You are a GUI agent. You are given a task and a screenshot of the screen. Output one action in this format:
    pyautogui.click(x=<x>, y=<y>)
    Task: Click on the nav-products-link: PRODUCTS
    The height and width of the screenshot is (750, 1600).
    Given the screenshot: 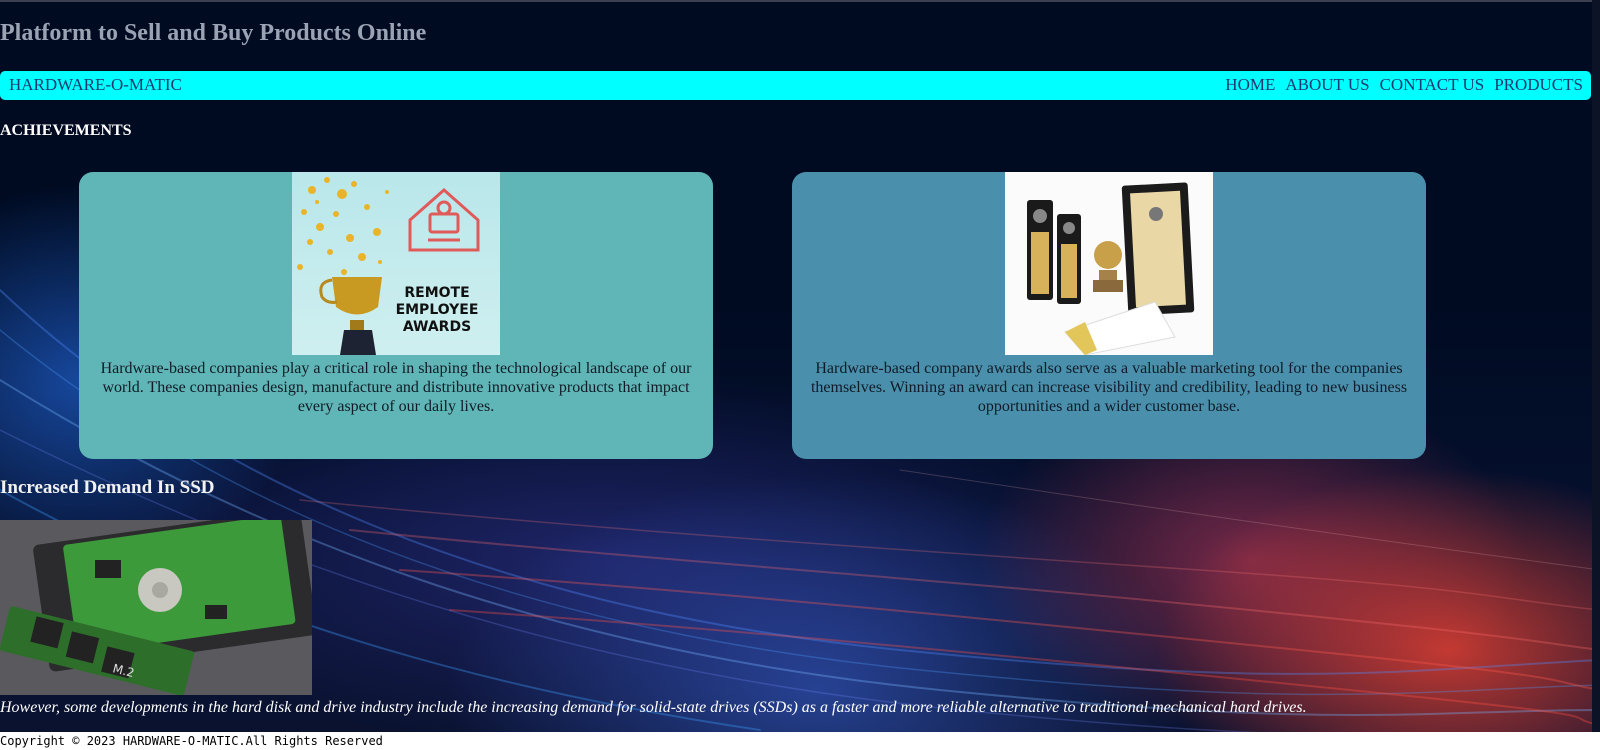 What is the action you would take?
    pyautogui.click(x=1538, y=85)
    